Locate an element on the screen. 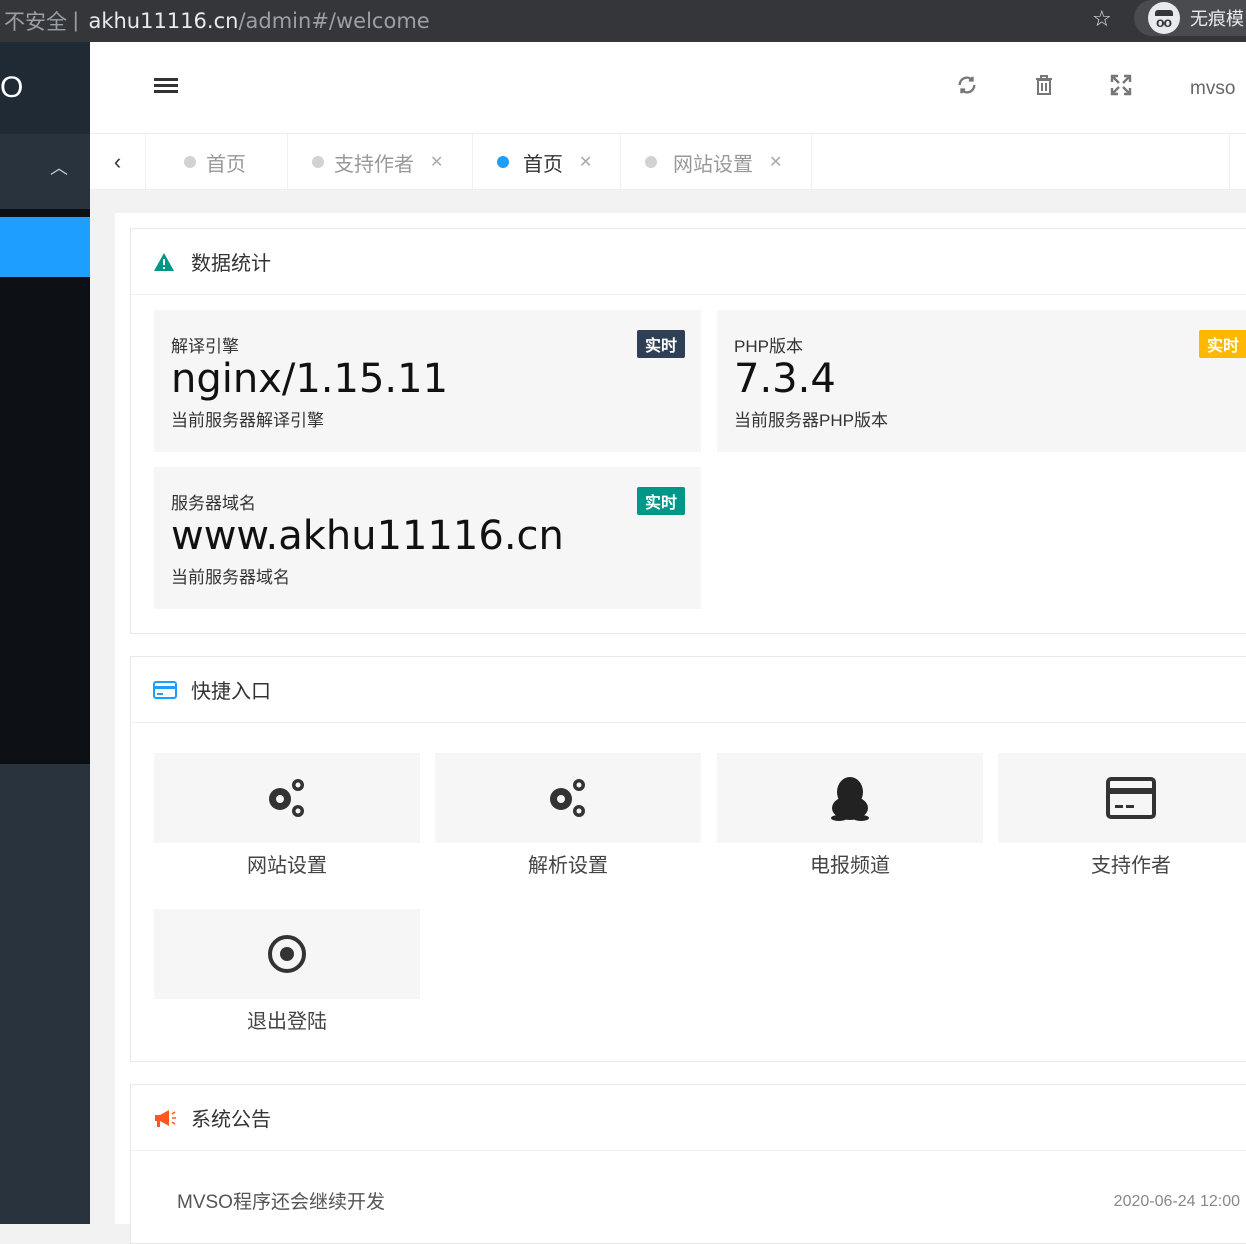  menu-toggle-icon is located at coordinates (166, 88).